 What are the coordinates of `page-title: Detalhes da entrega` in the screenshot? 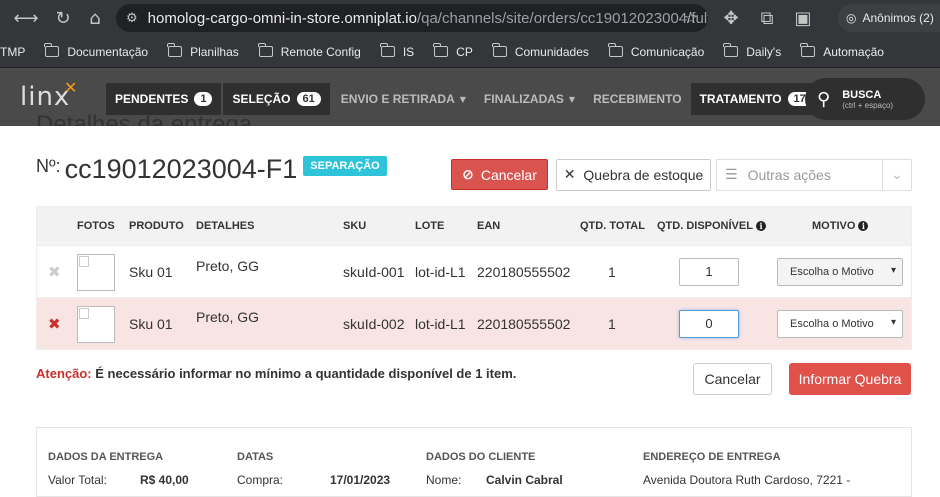 It's located at (144, 118).